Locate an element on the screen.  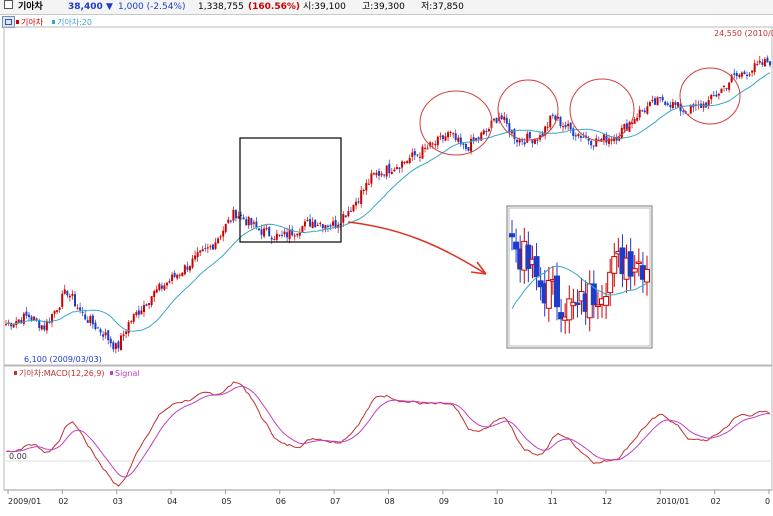
macd-legend: 기아차:MACD(12,26,9) Signal is located at coordinates (77, 373).